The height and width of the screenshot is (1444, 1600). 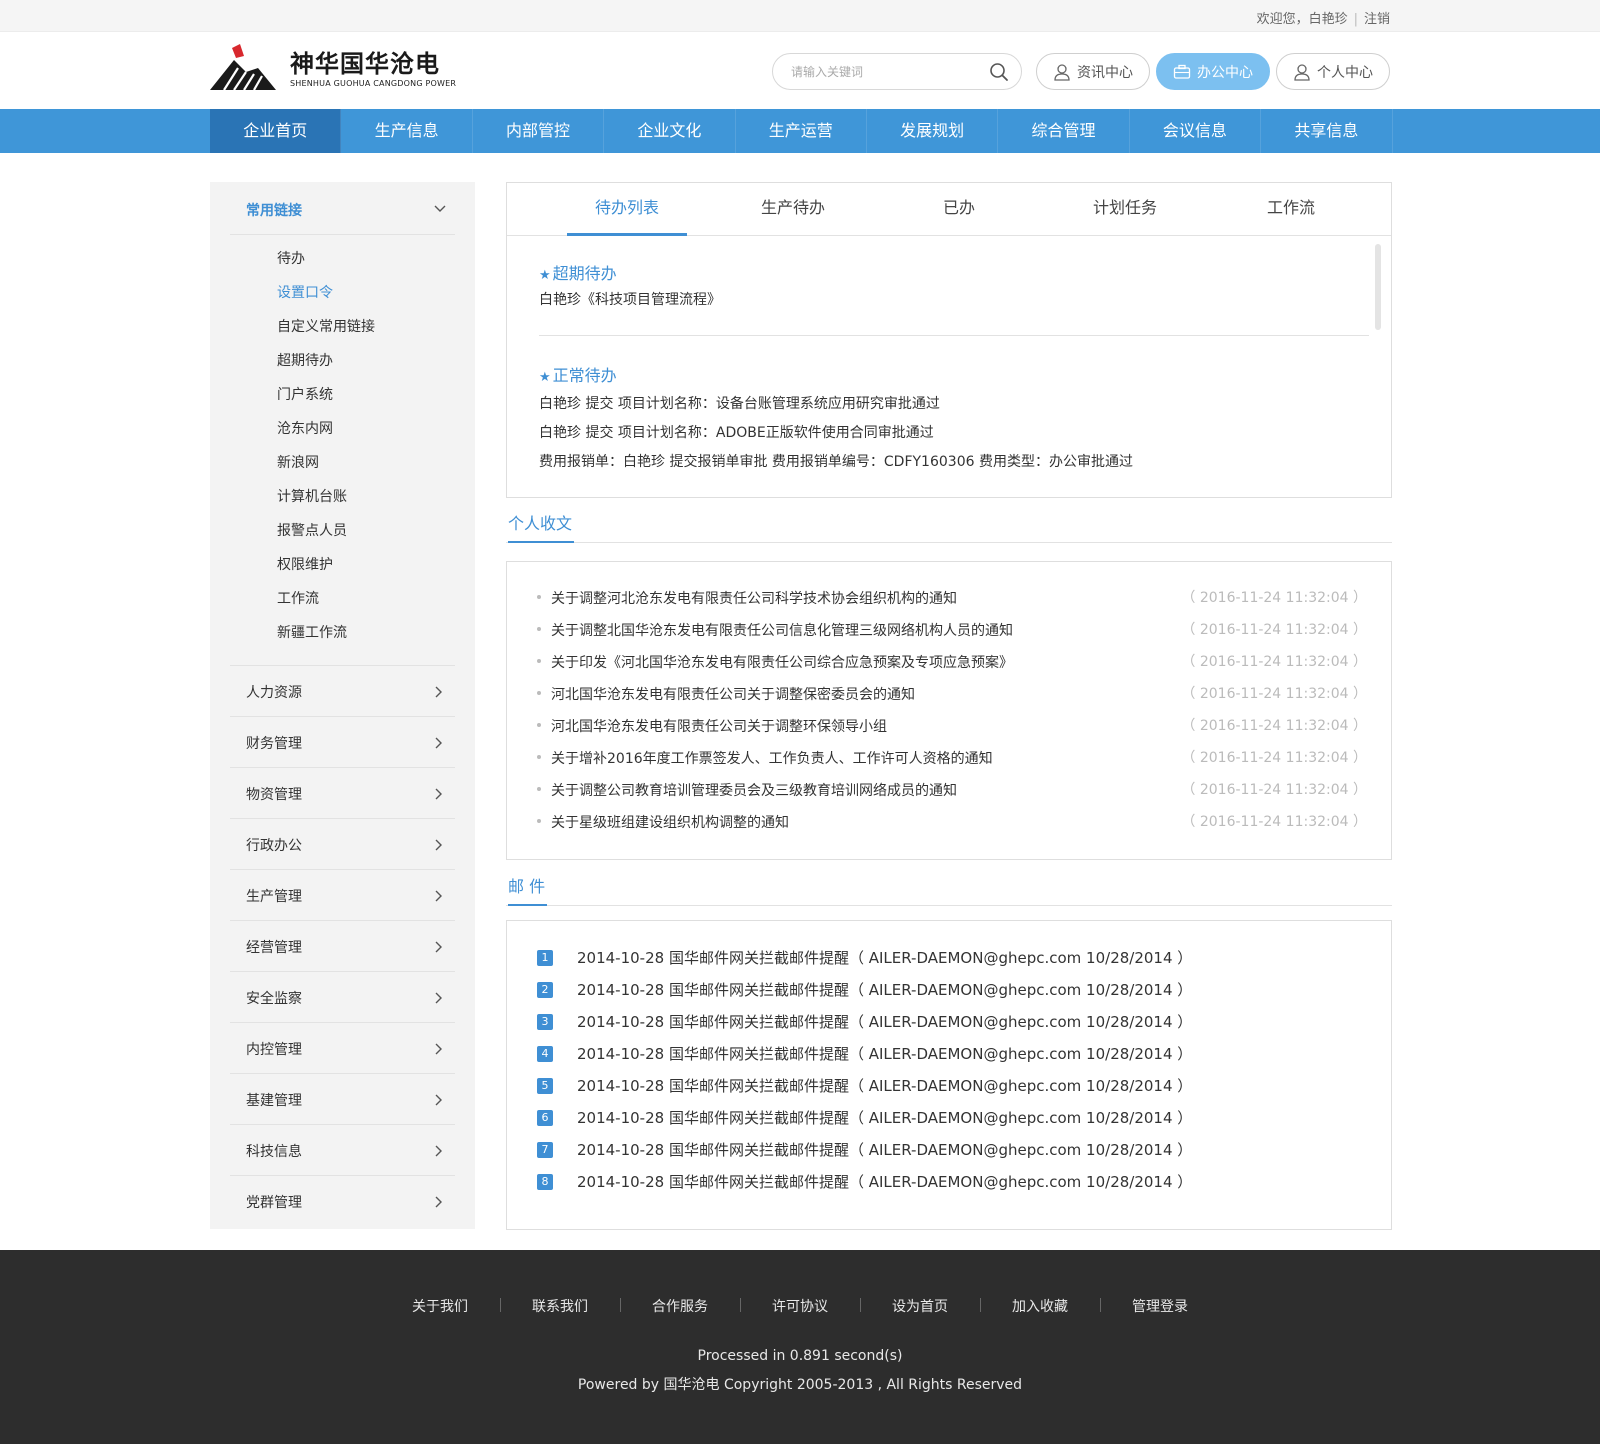 What do you see at coordinates (670, 131) in the screenshot?
I see `nav-item-culture: 企业文化` at bounding box center [670, 131].